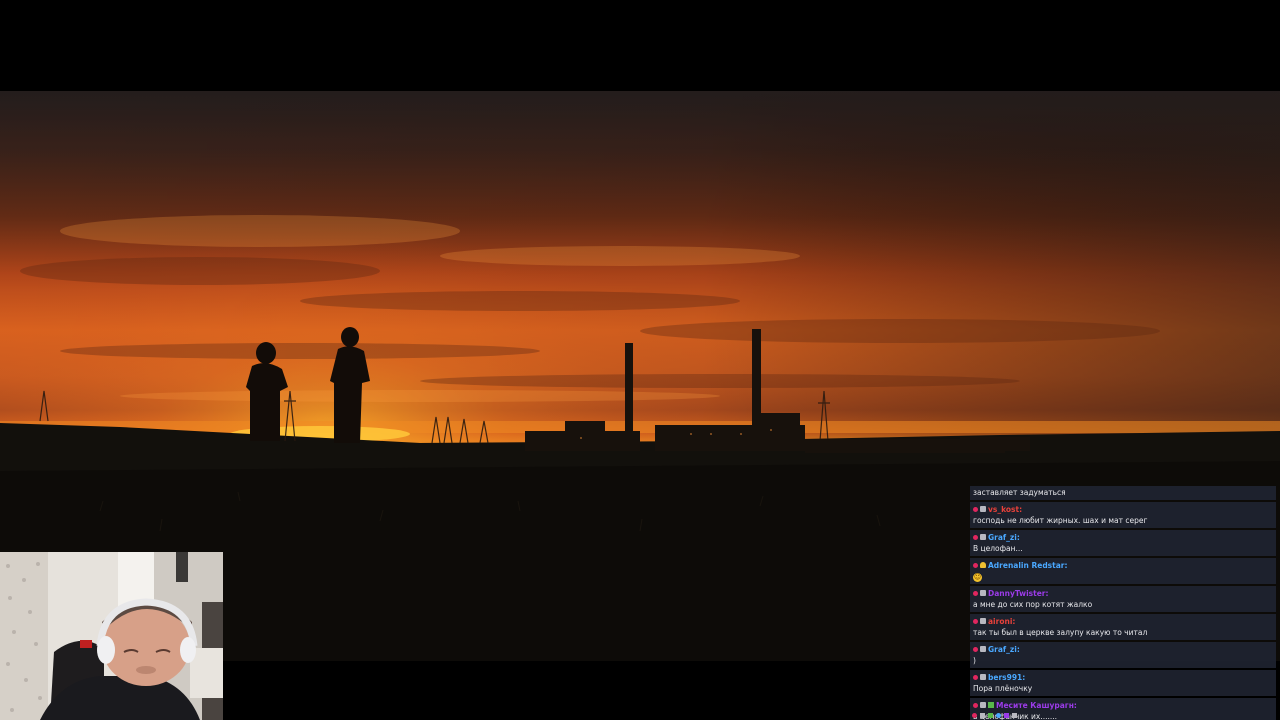 This screenshot has height=720, width=1280. What do you see at coordinates (1028, 565) in the screenshot?
I see `chat-username: Adrenalin Redstar:` at bounding box center [1028, 565].